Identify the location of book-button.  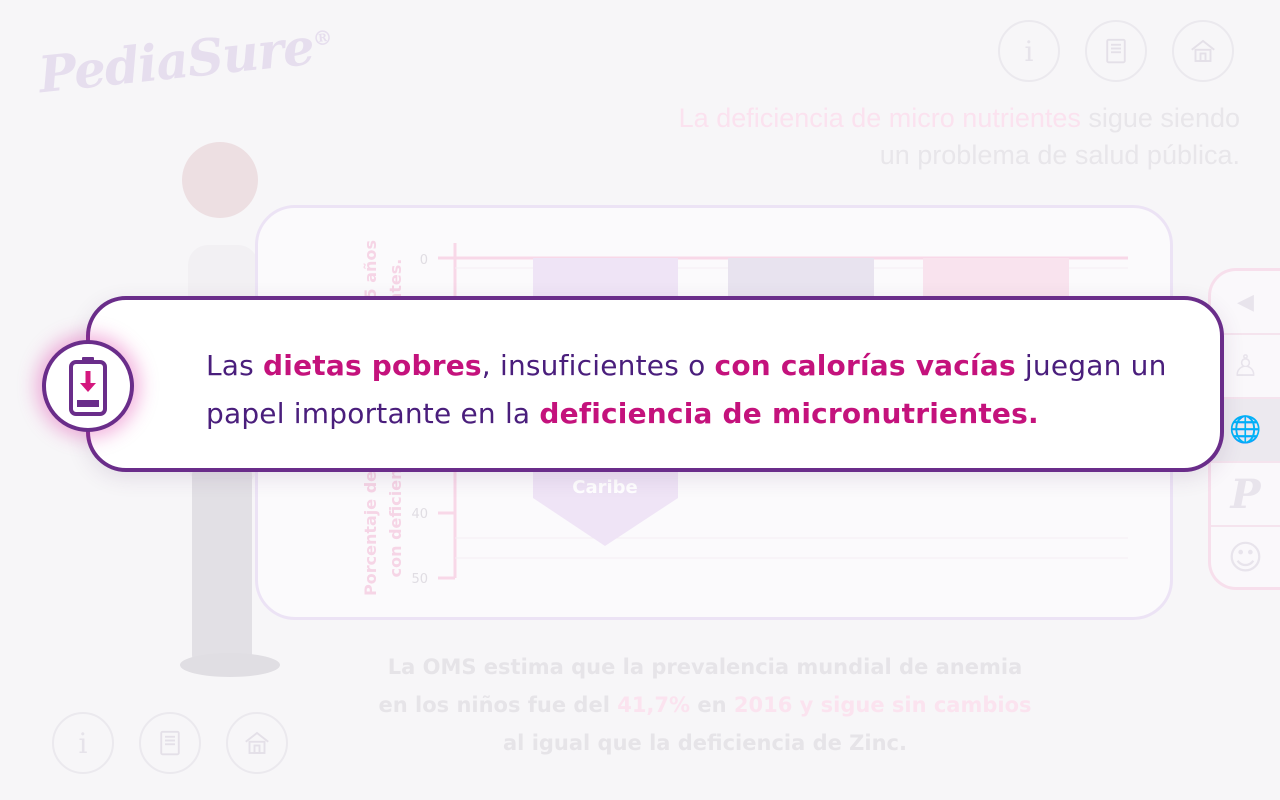
(1116, 51).